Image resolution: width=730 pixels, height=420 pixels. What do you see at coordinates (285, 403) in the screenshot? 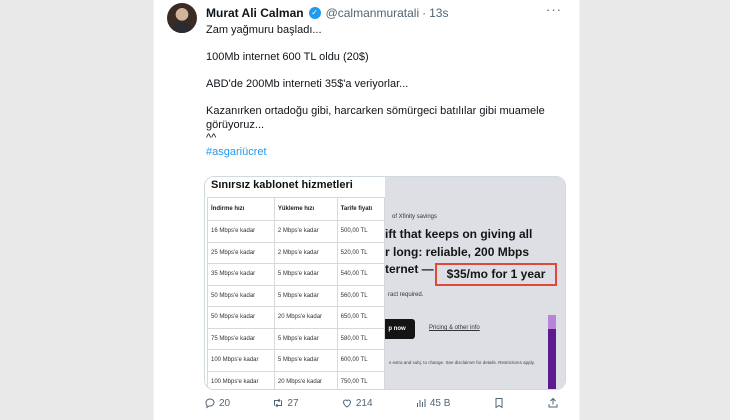
I see `retweet-button: 27` at bounding box center [285, 403].